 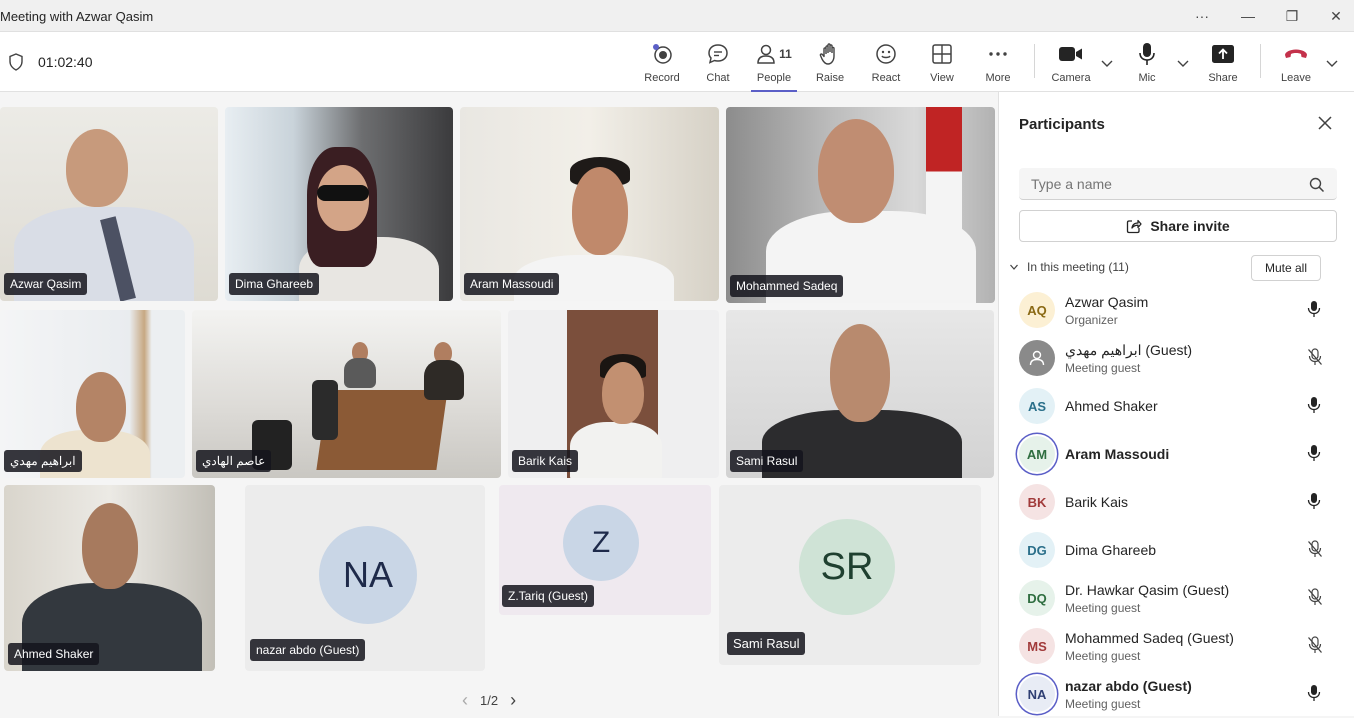 What do you see at coordinates (1070, 54) in the screenshot?
I see `camera-icon` at bounding box center [1070, 54].